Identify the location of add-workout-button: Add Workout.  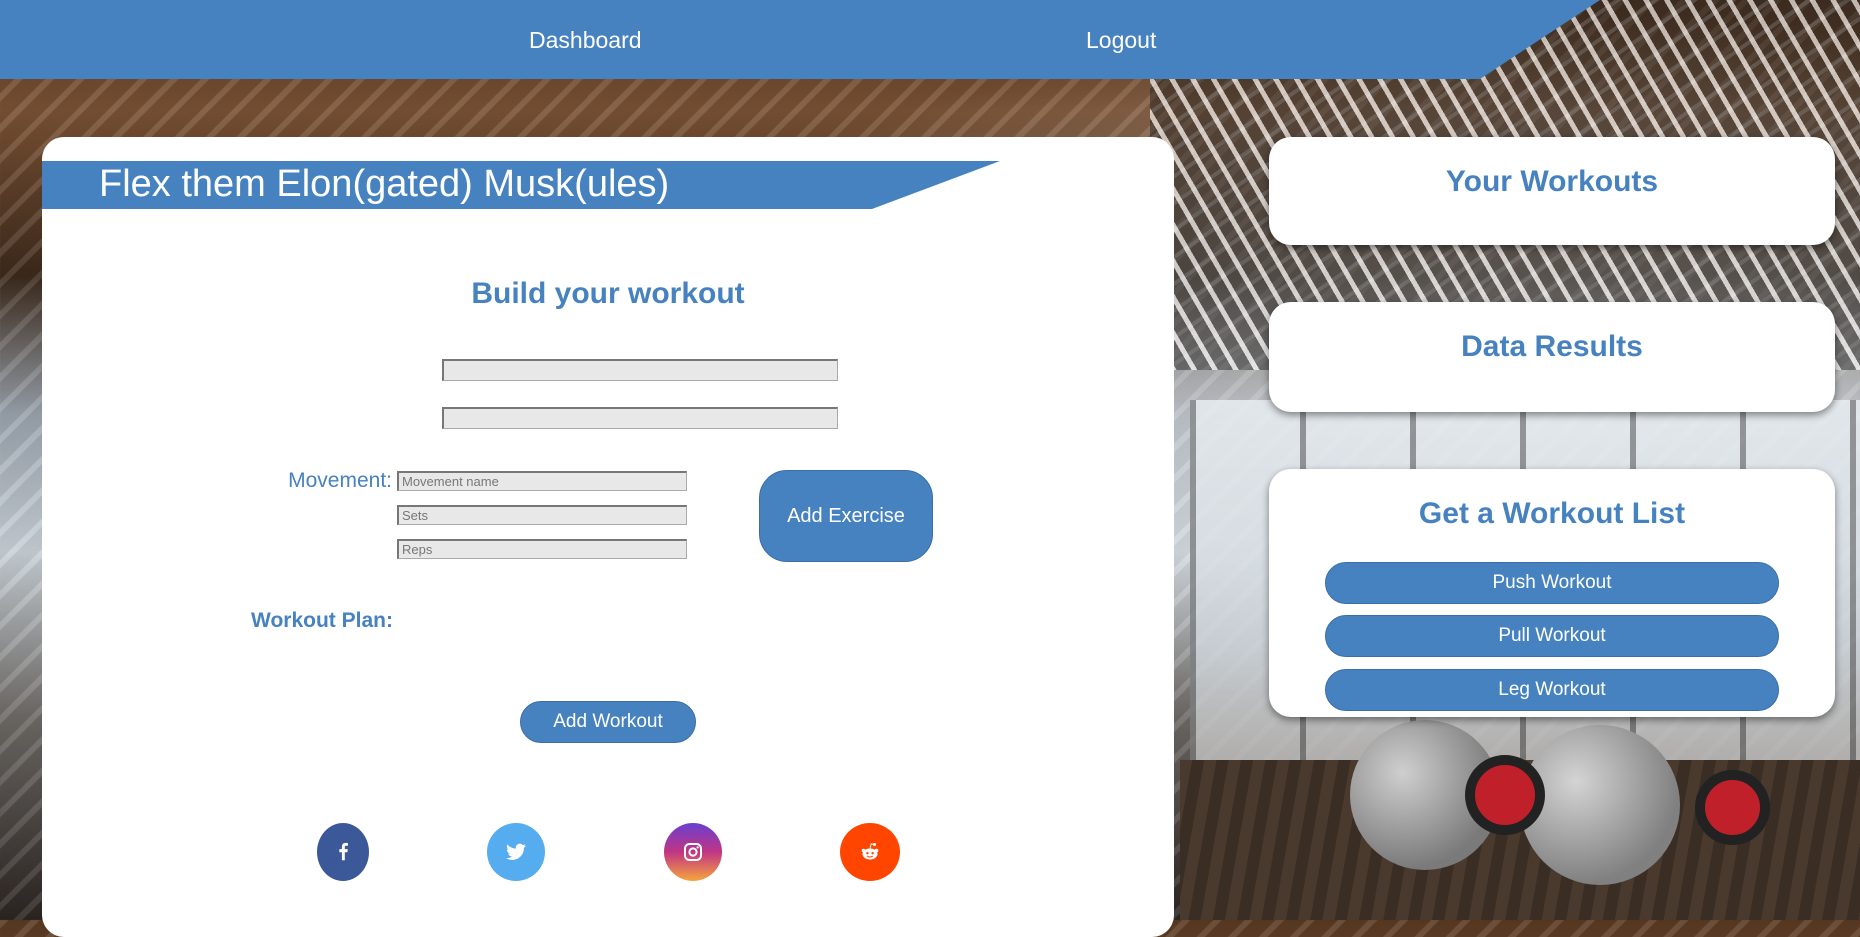
(608, 722).